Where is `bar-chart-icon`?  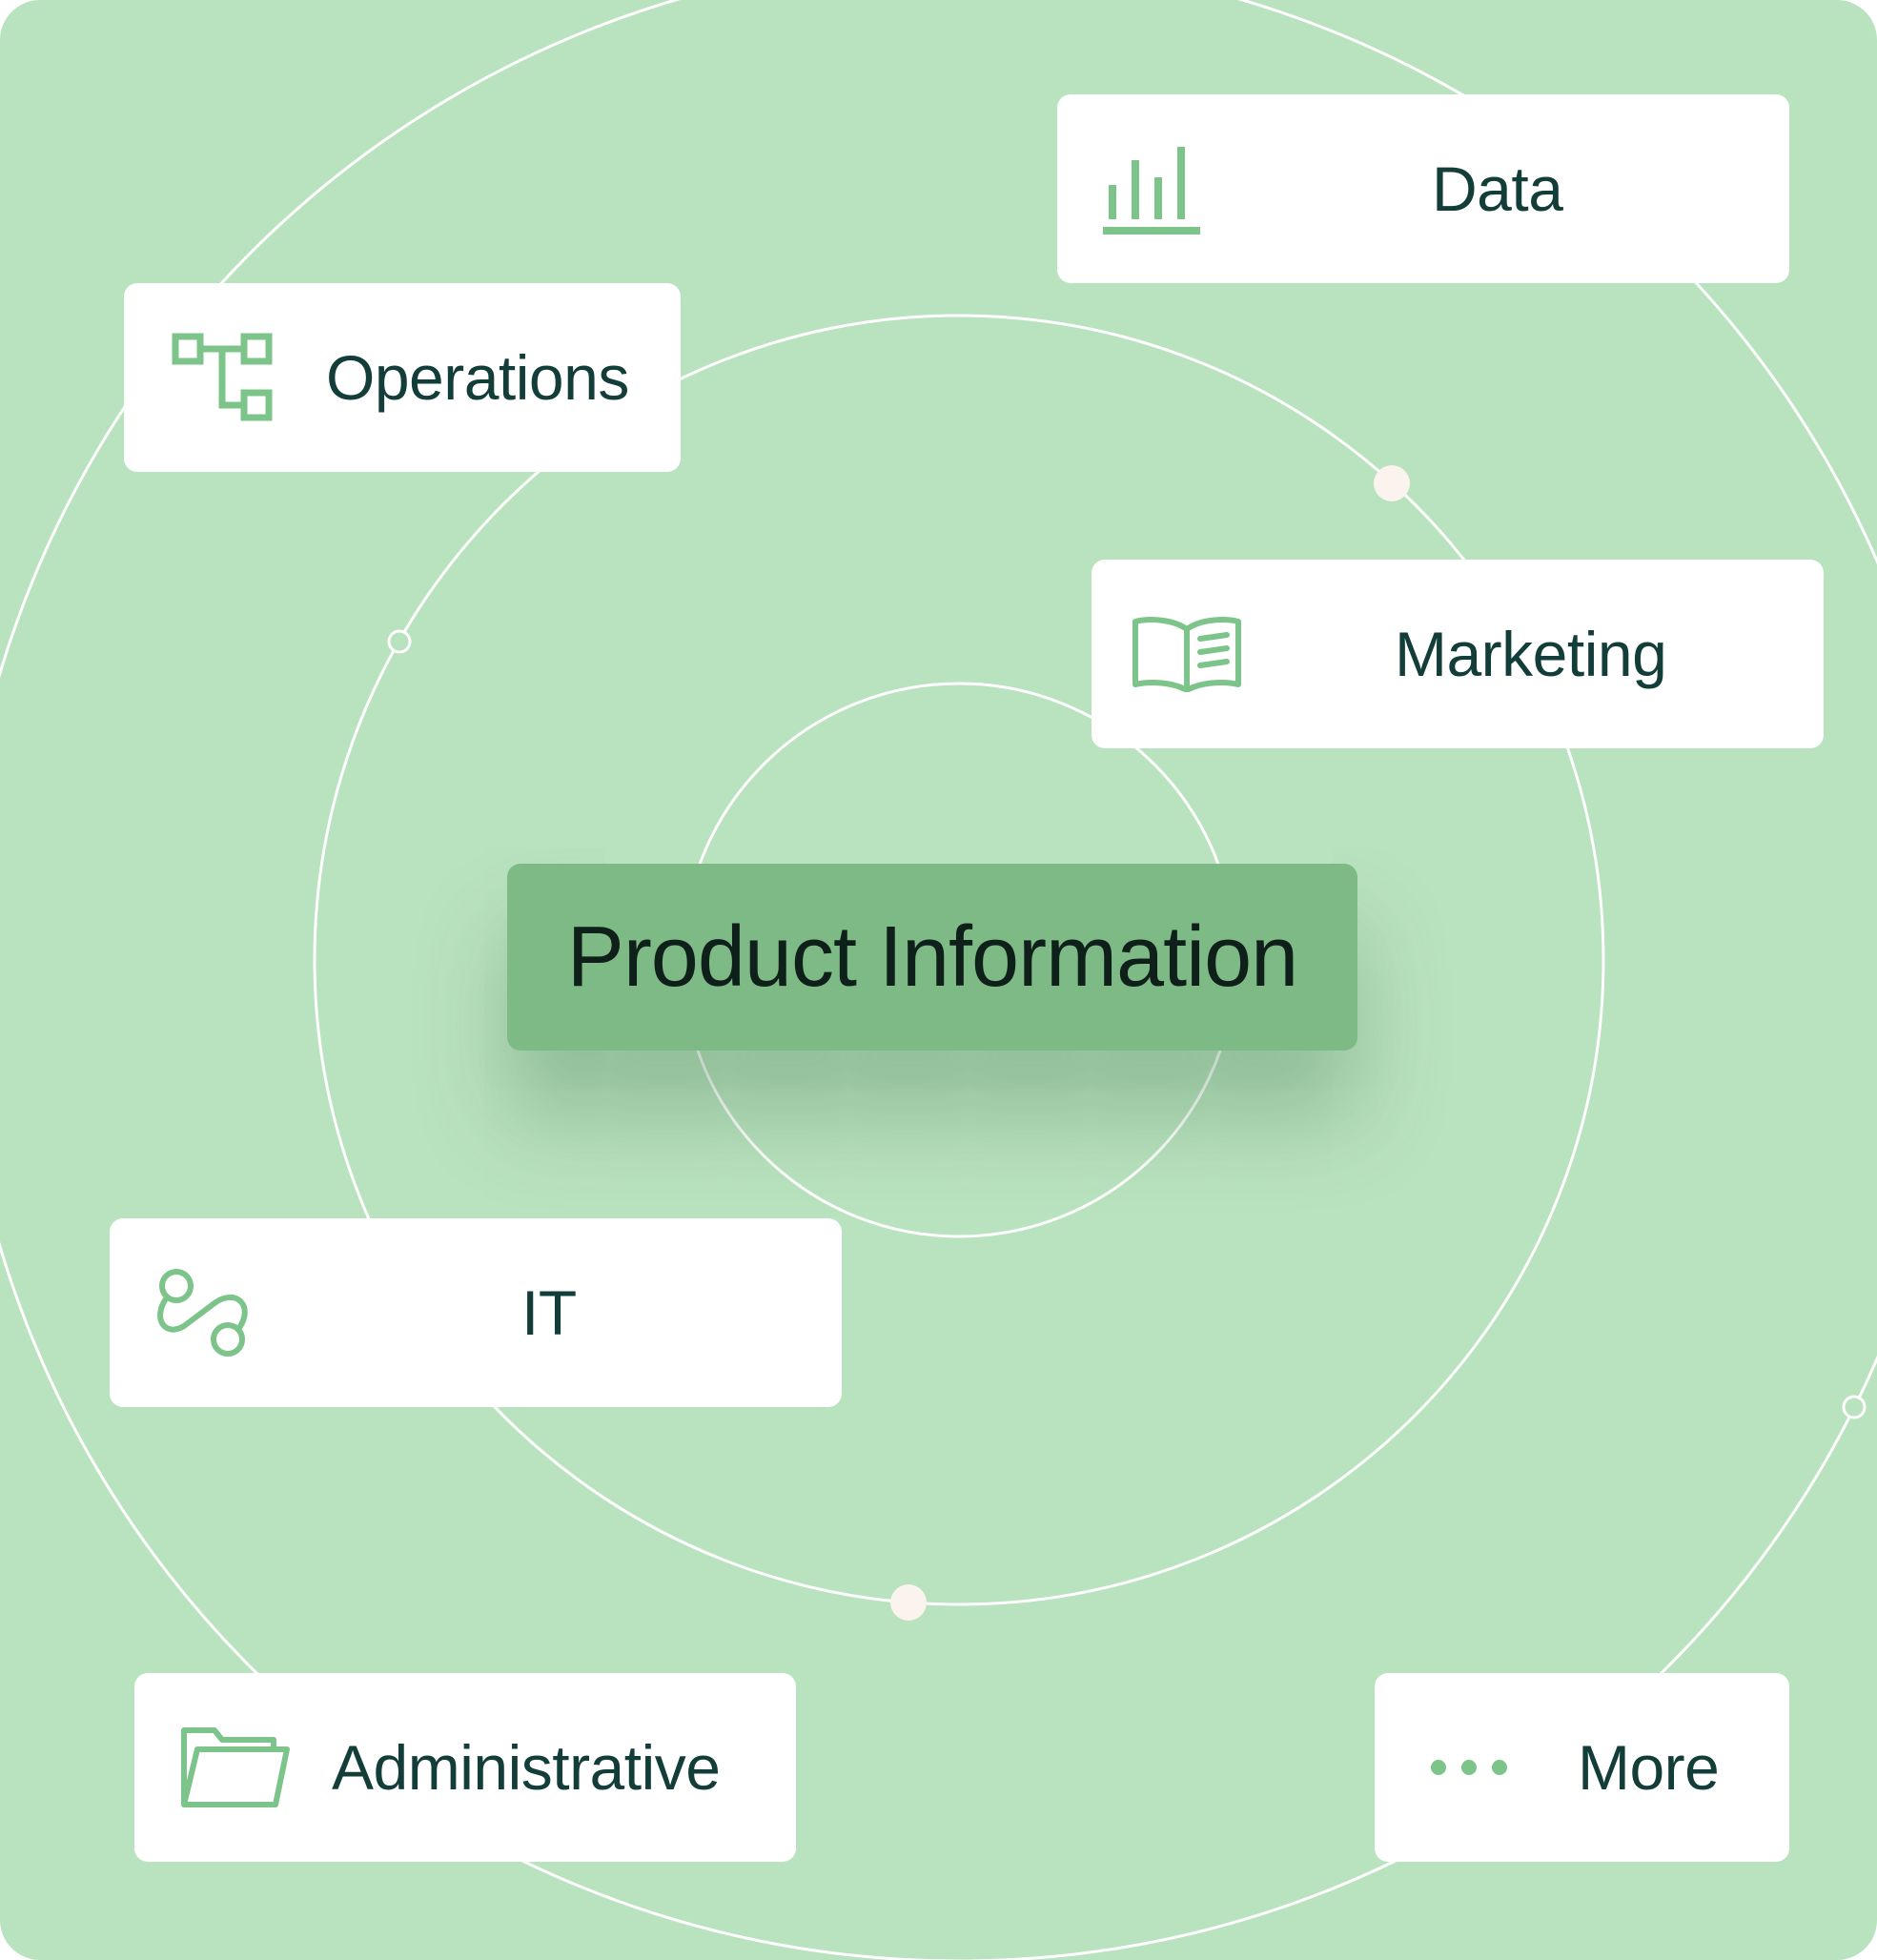 bar-chart-icon is located at coordinates (1152, 191).